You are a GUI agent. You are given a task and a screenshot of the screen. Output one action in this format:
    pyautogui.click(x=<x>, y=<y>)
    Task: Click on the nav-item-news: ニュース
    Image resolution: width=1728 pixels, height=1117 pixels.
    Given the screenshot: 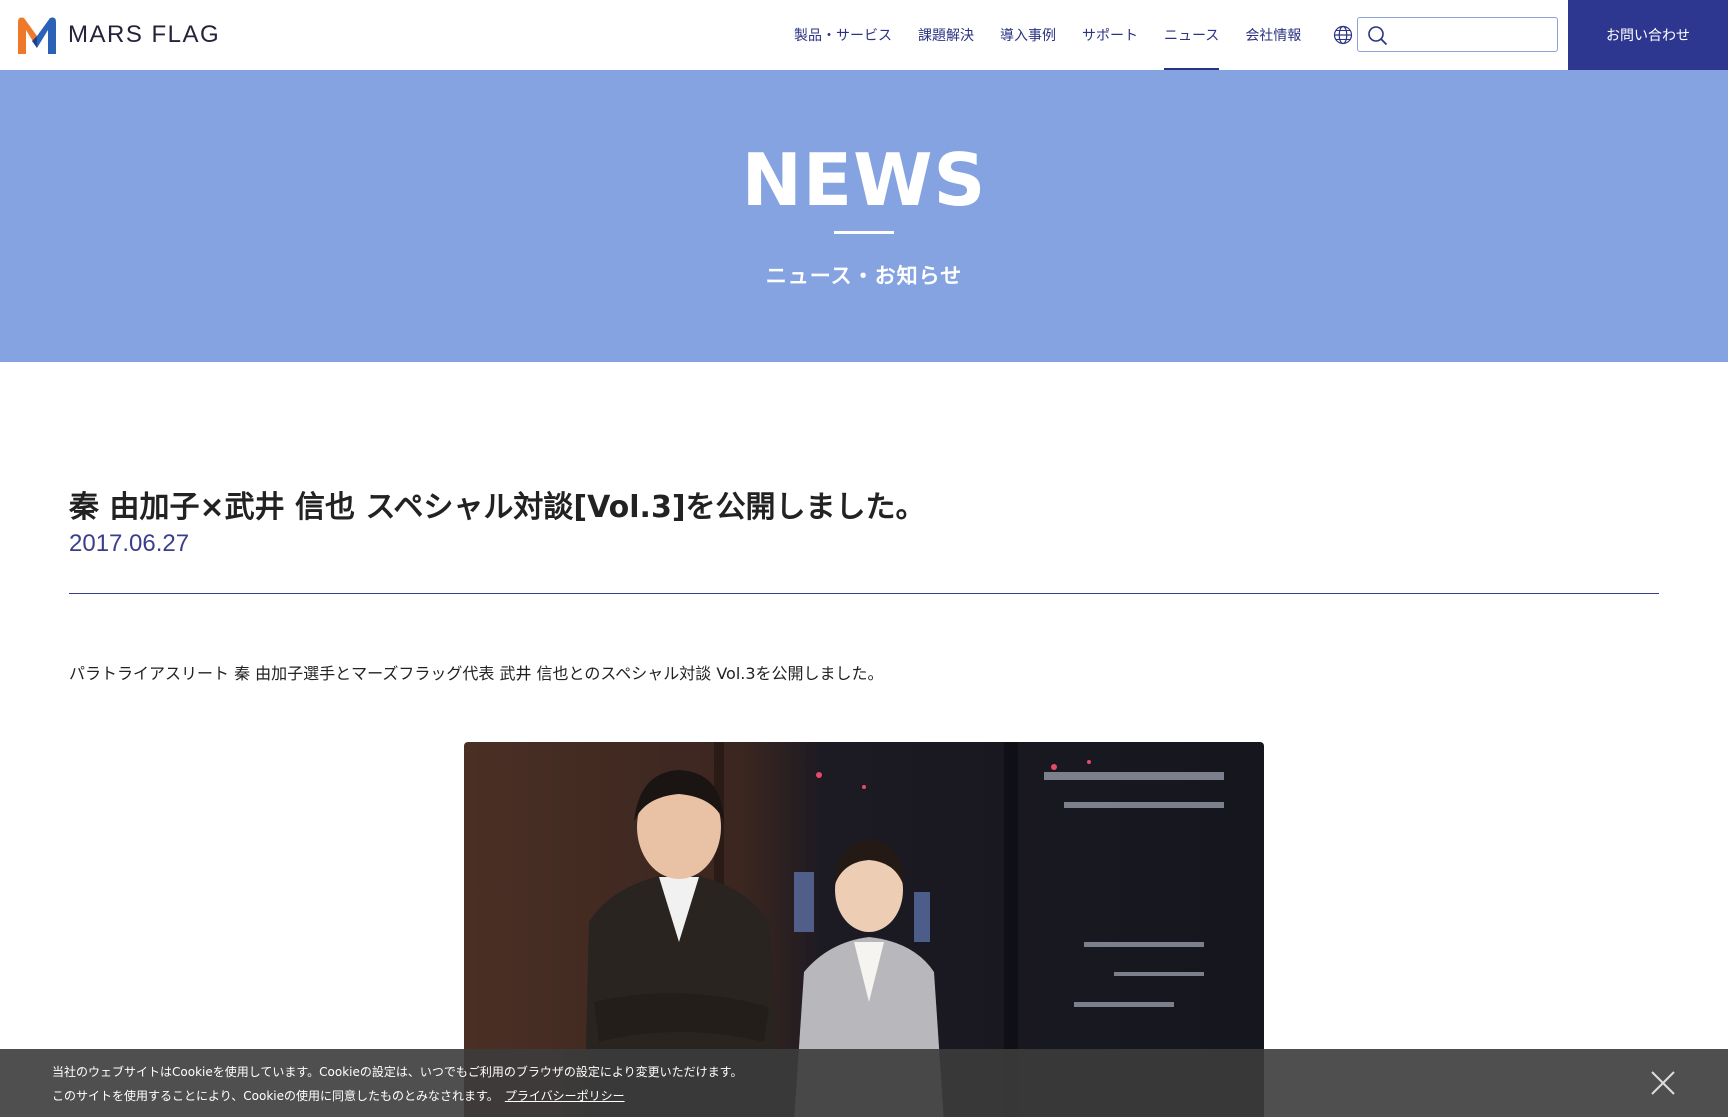 What is the action you would take?
    pyautogui.click(x=1192, y=35)
    